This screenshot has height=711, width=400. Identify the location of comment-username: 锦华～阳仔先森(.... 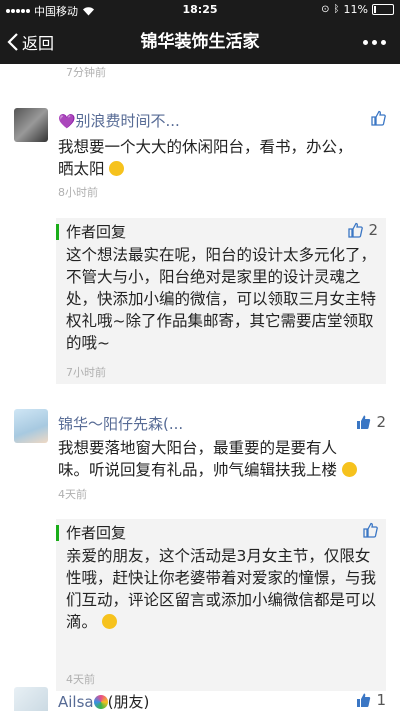
(120, 423).